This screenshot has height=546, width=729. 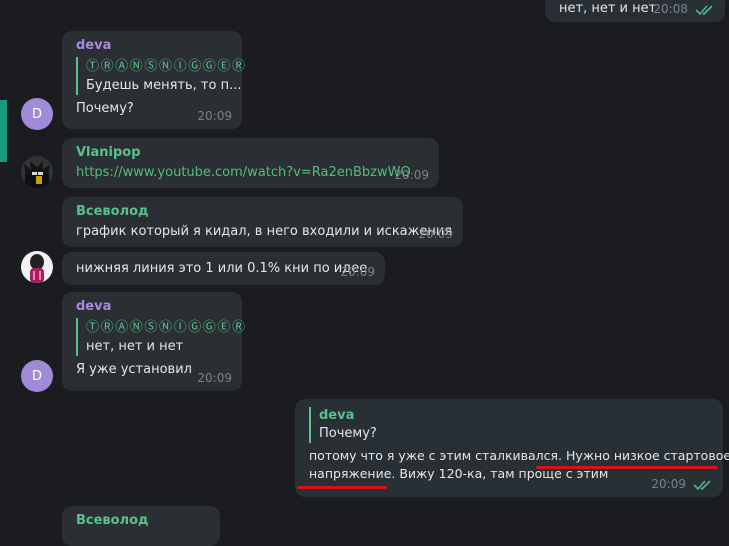 What do you see at coordinates (510, 425) in the screenshot?
I see `reply-quote: deva Почему?` at bounding box center [510, 425].